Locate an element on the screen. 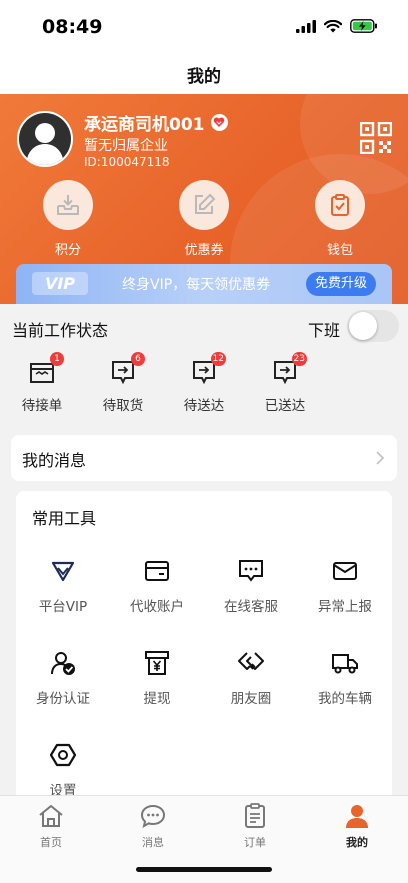  tool-online-service: 在线客服 is located at coordinates (251, 586).